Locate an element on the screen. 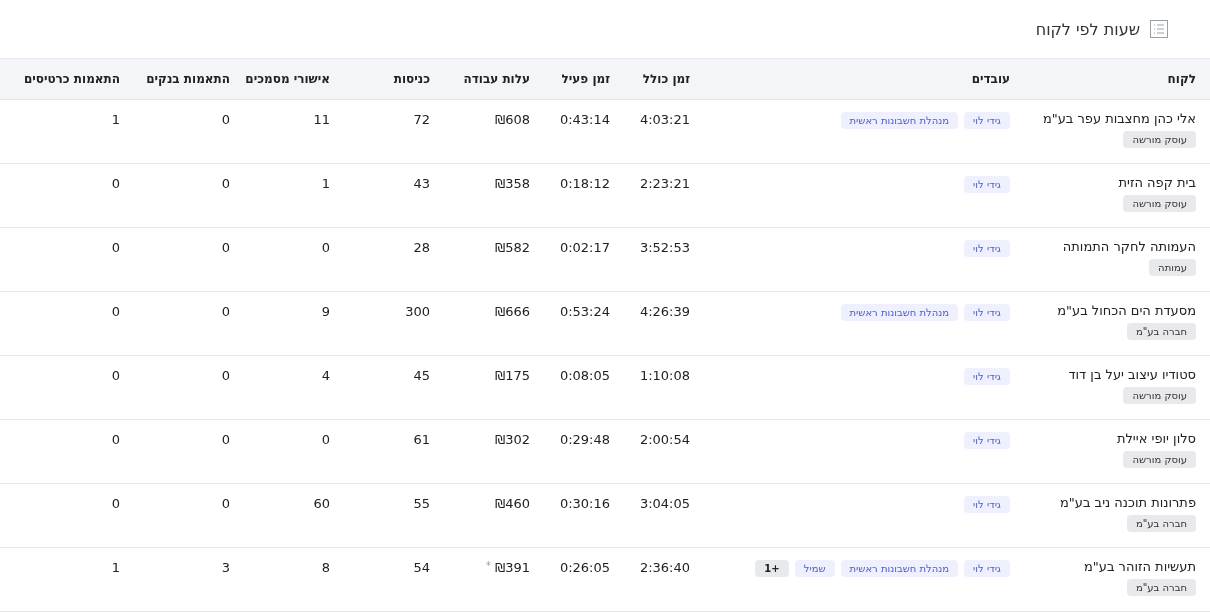  table-cell: 4 is located at coordinates (325, 375).